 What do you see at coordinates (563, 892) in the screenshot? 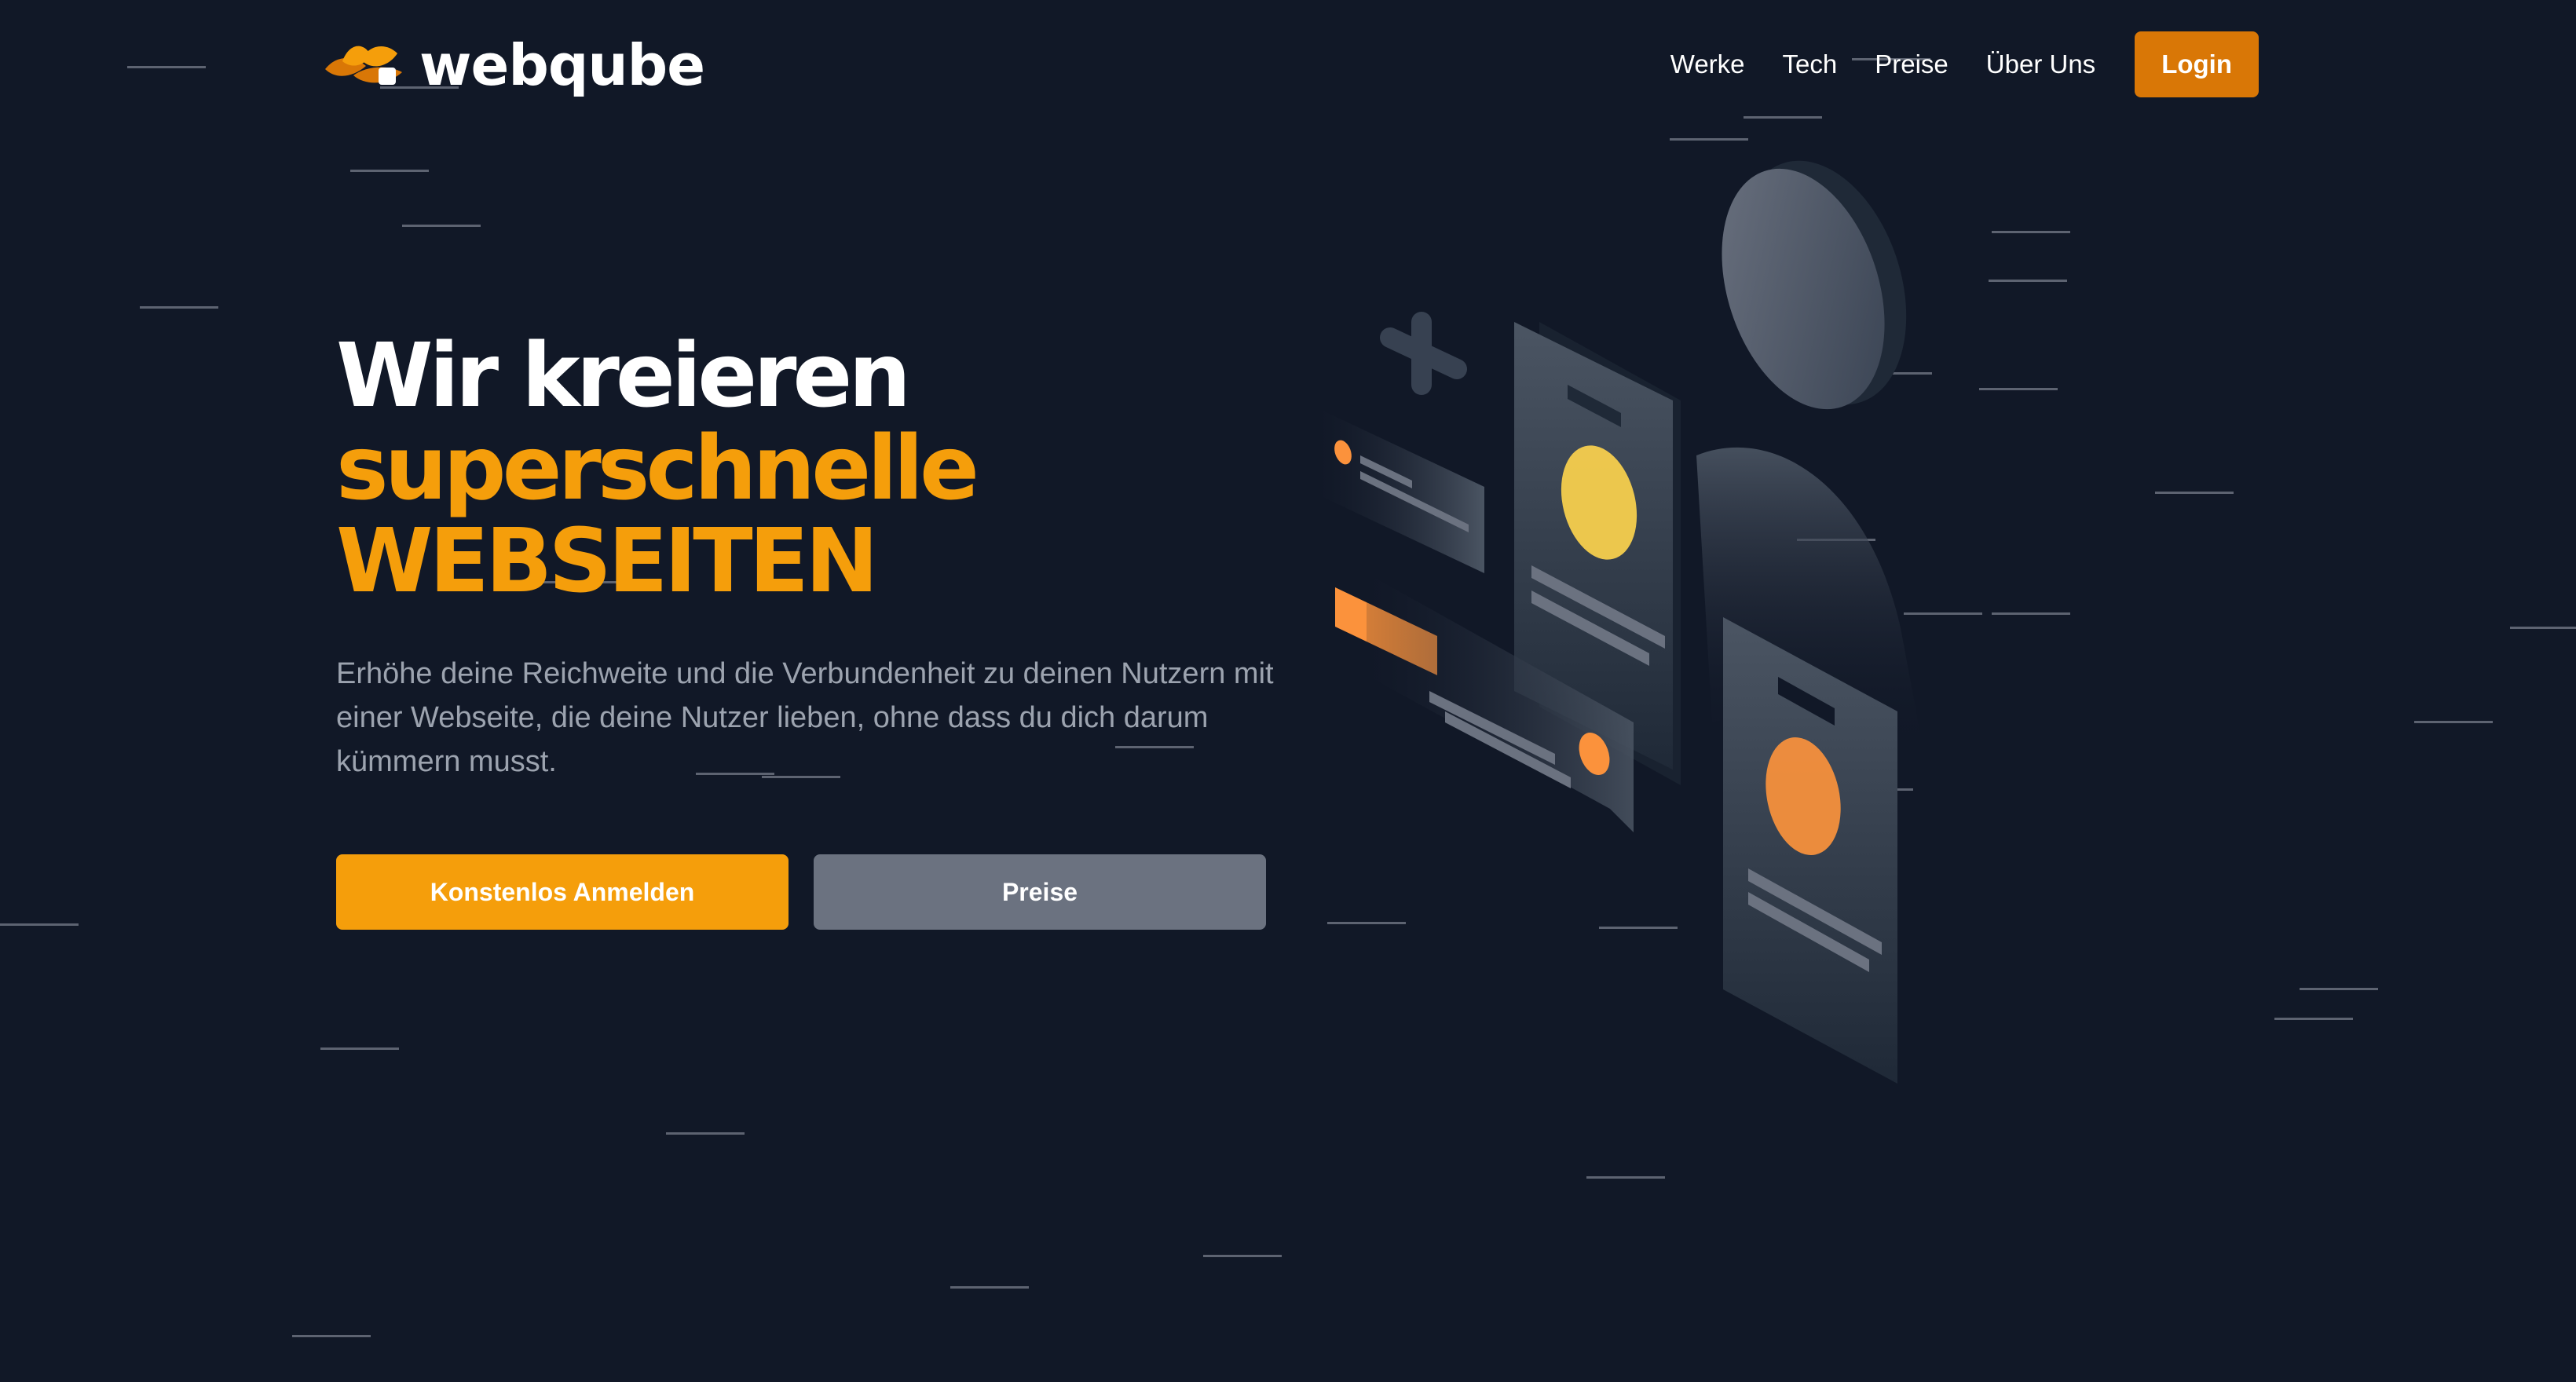
I see `signup-free-button: Konstenlos Anmelden` at bounding box center [563, 892].